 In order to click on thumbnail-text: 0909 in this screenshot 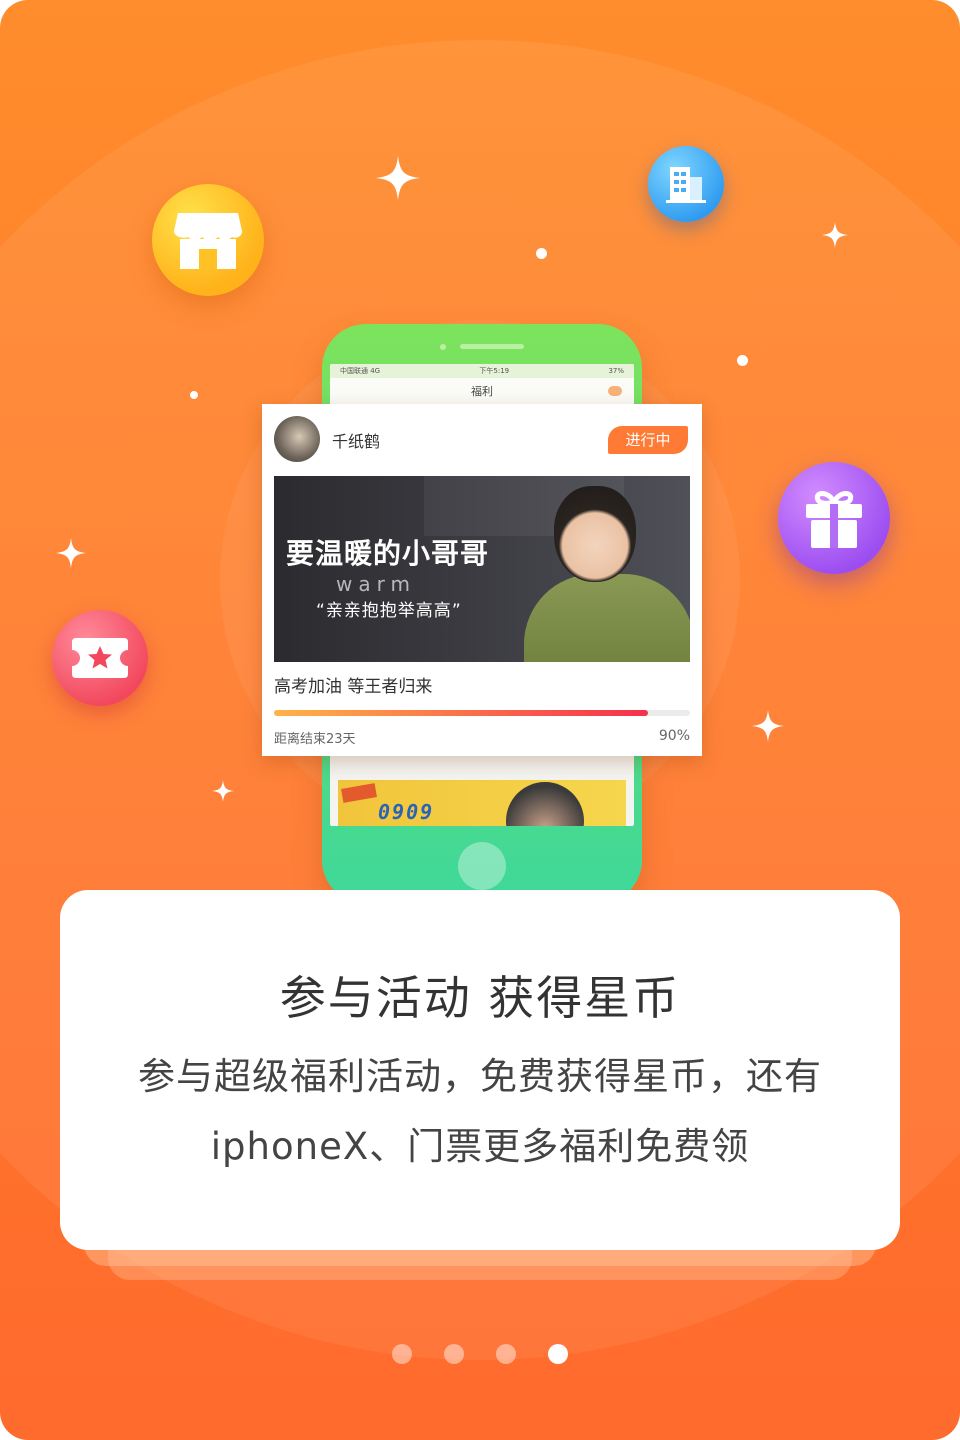, I will do `click(406, 812)`.